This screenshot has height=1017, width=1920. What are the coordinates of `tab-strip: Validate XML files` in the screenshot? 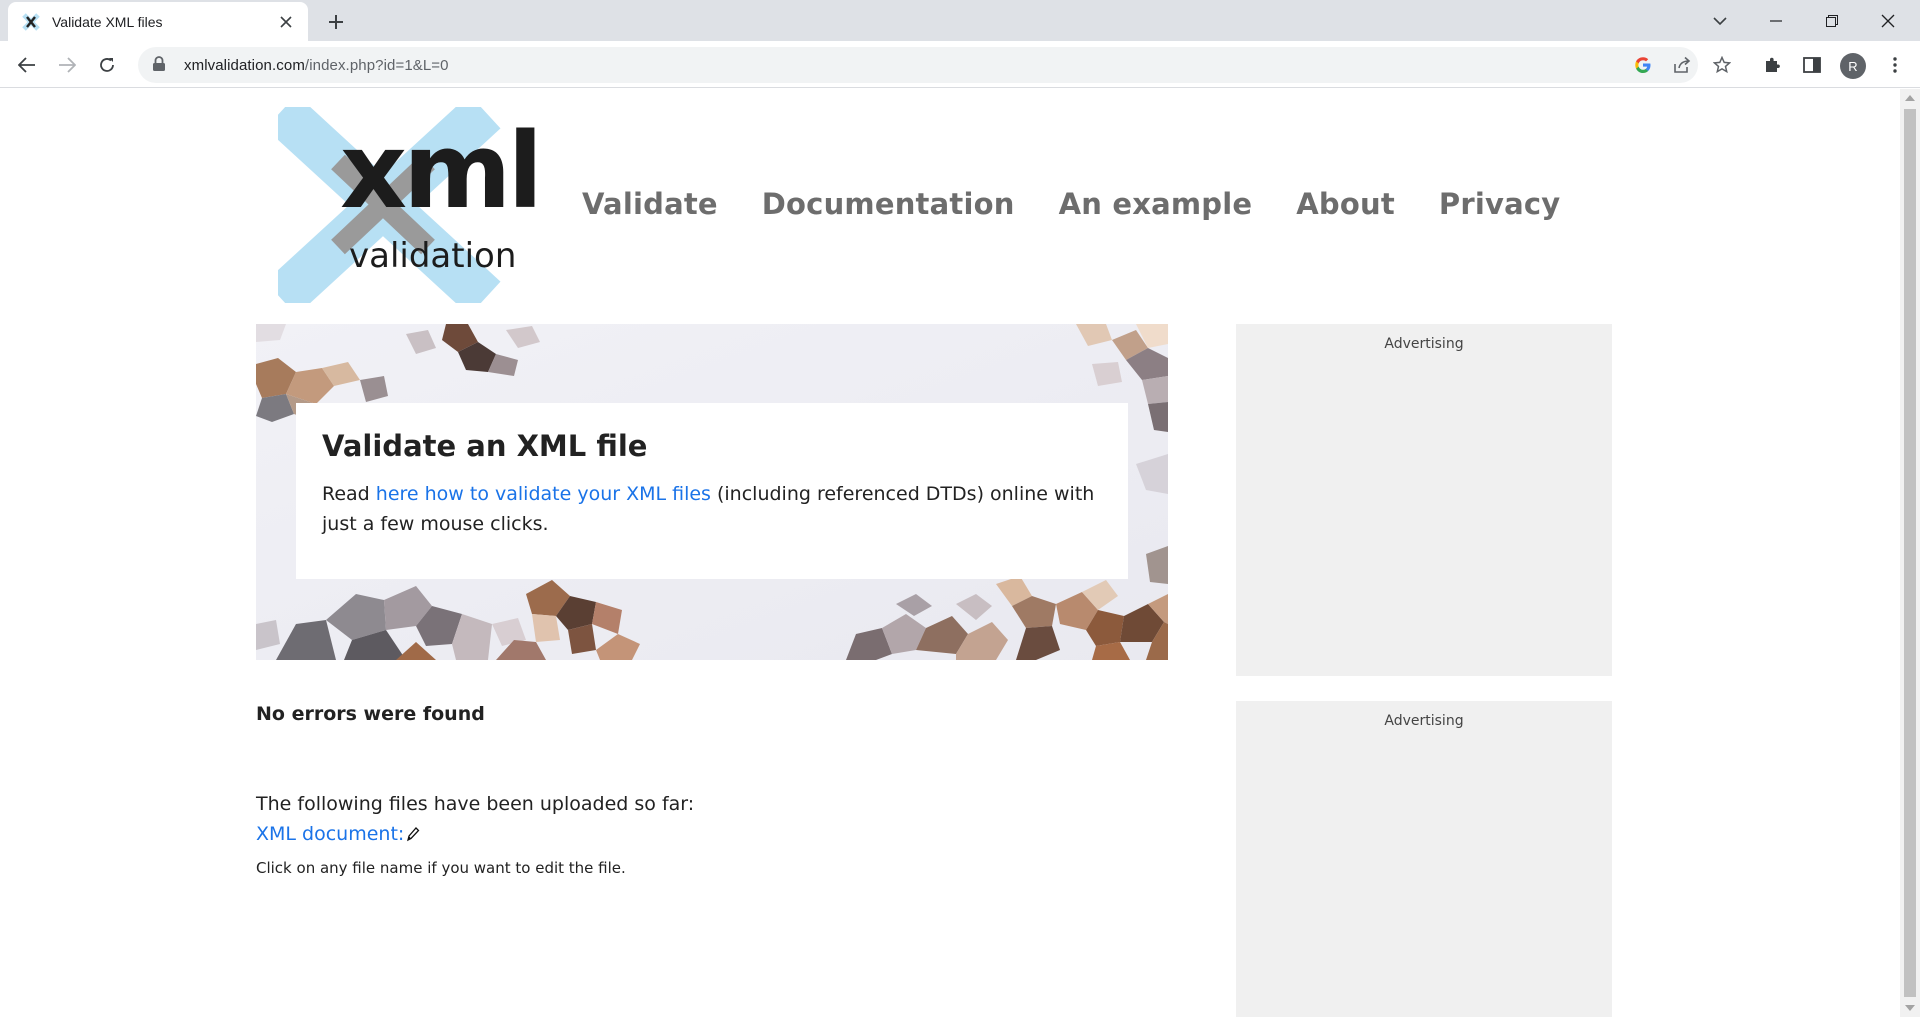 It's located at (960, 20).